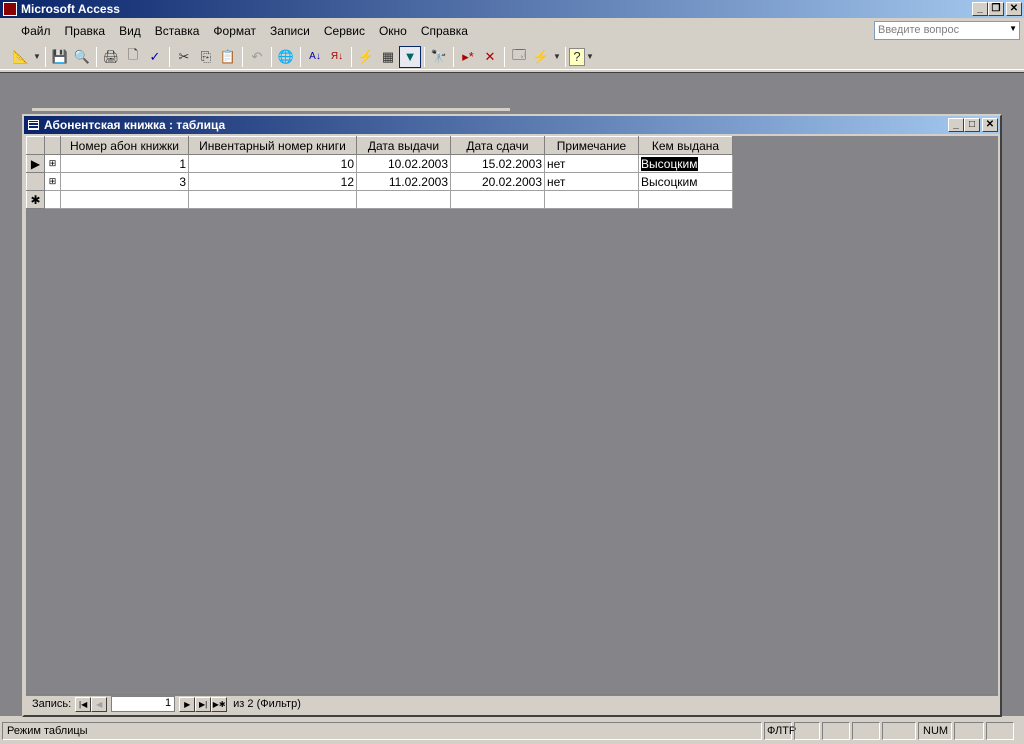 This screenshot has height=744, width=1024. Describe the element at coordinates (935, 731) in the screenshot. I see `status-num: NUM` at that location.